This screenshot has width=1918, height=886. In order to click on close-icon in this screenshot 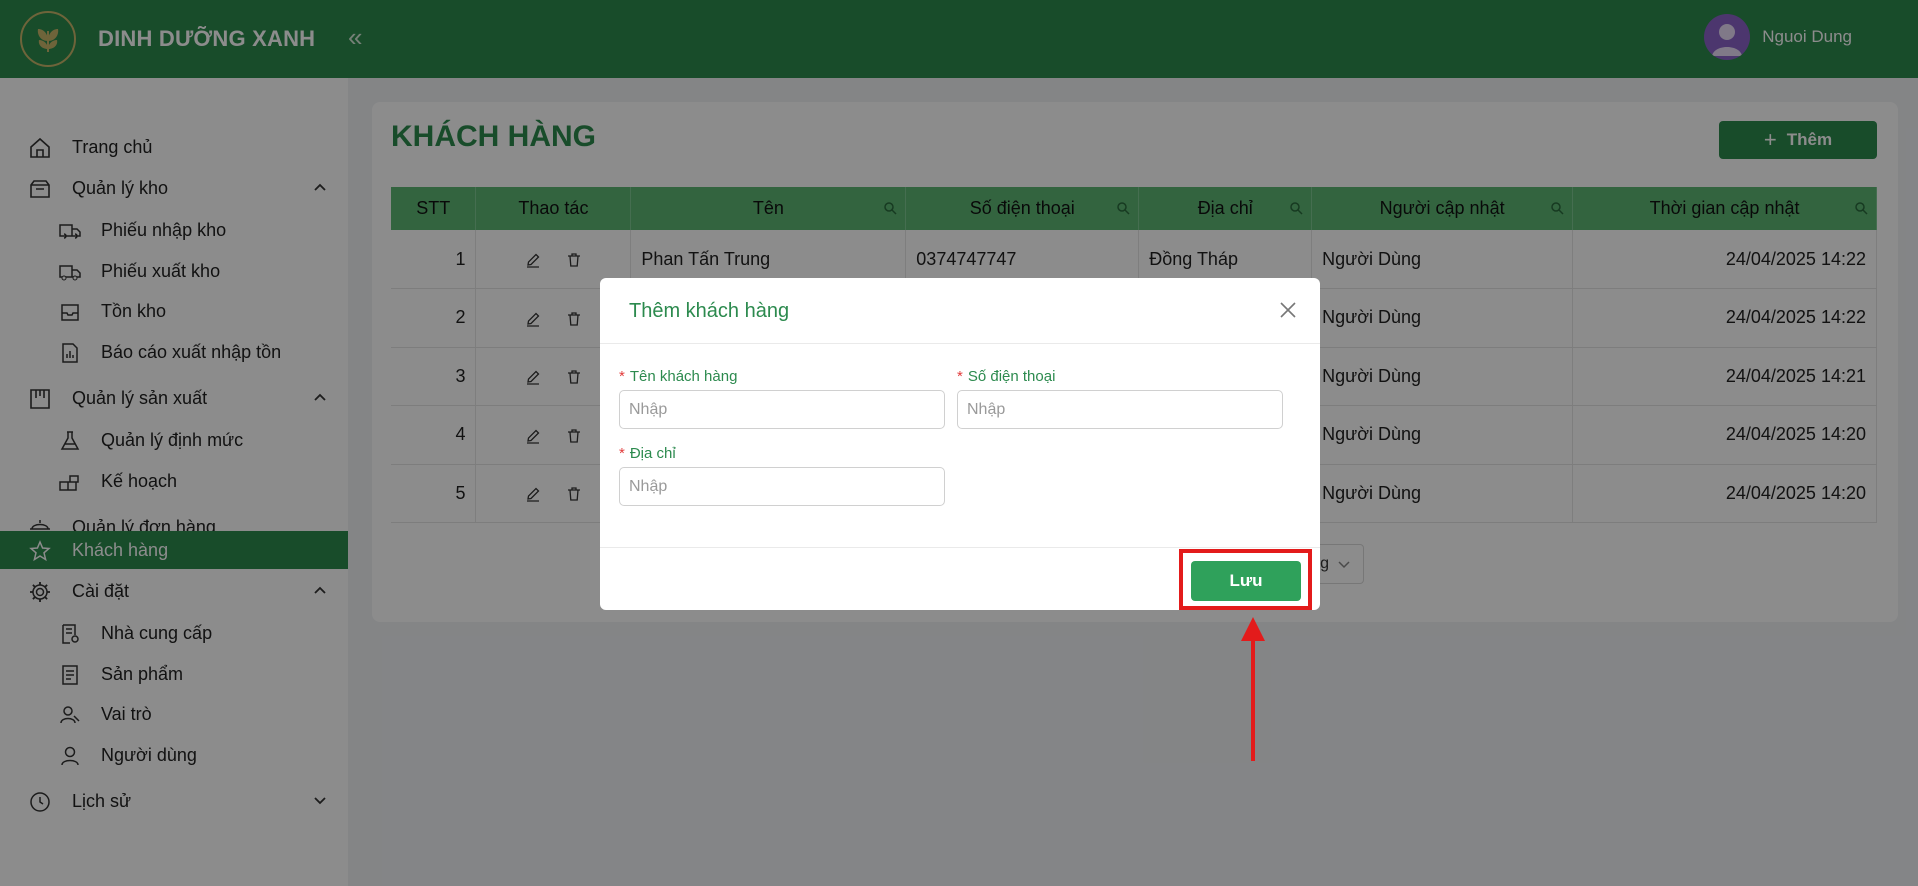, I will do `click(1288, 310)`.